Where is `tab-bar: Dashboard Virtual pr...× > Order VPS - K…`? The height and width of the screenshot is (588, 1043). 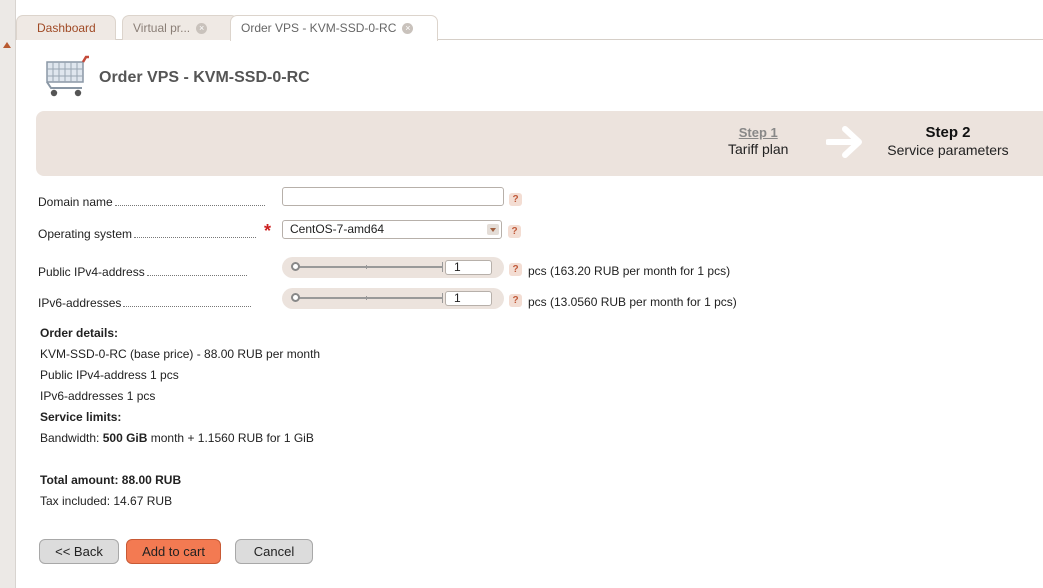
tab-bar: Dashboard Virtual pr...× > Order VPS - K… is located at coordinates (529, 20).